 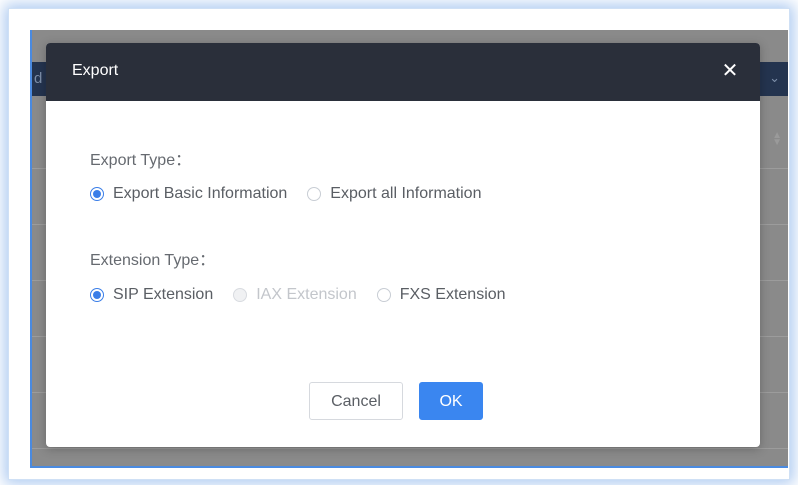 I want to click on radio-label: Export all Information, so click(x=406, y=193).